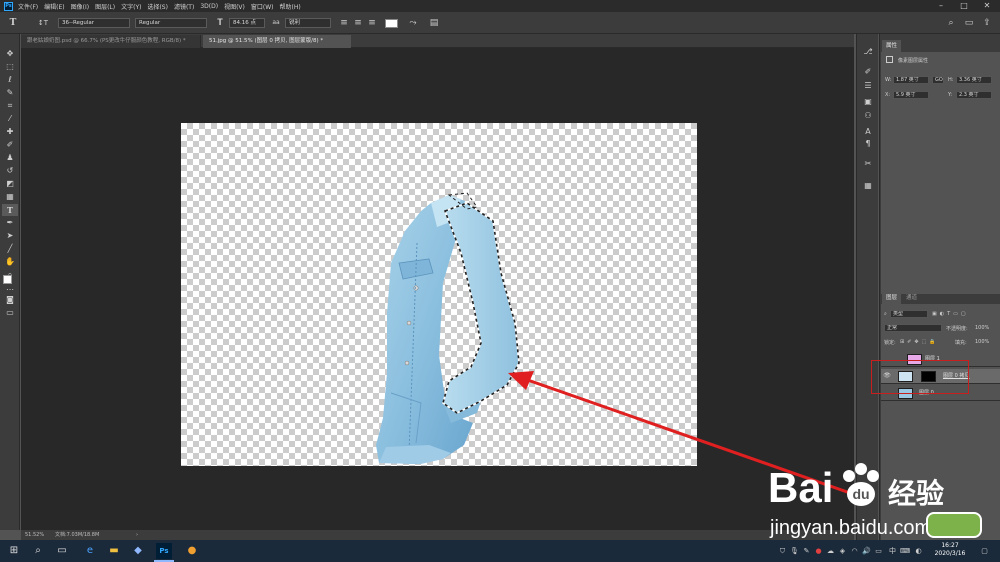  What do you see at coordinates (861, 484) in the screenshot?
I see `baidu-paw-icon: du` at bounding box center [861, 484].